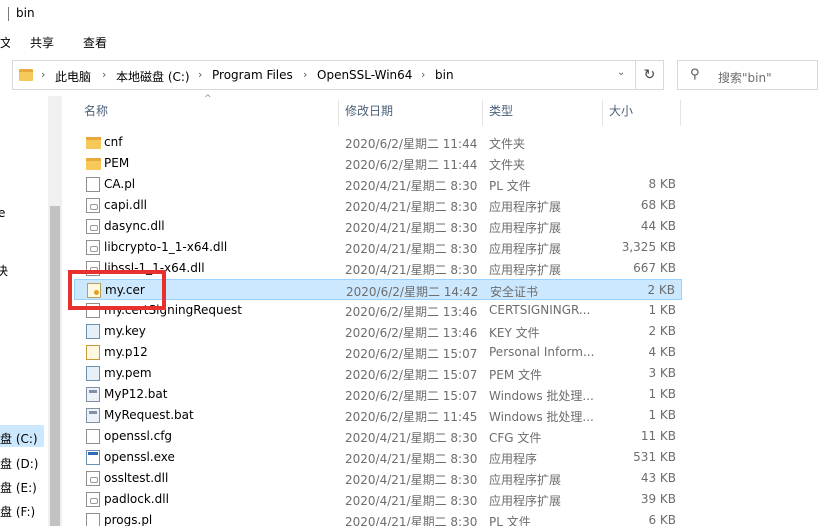  I want to click on highlight-box, so click(117, 290).